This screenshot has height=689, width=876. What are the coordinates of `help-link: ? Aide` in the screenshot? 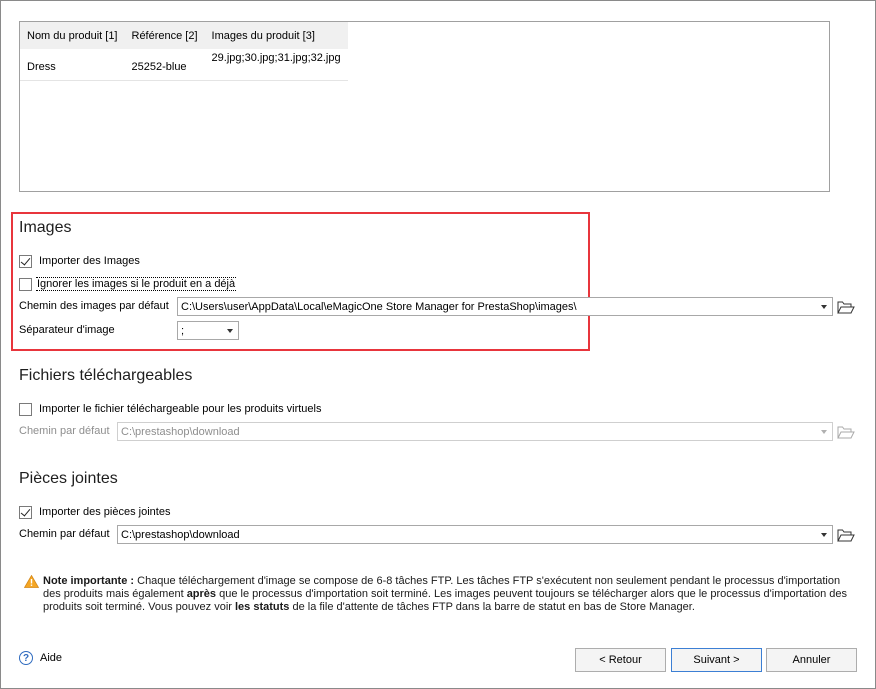 It's located at (40, 658).